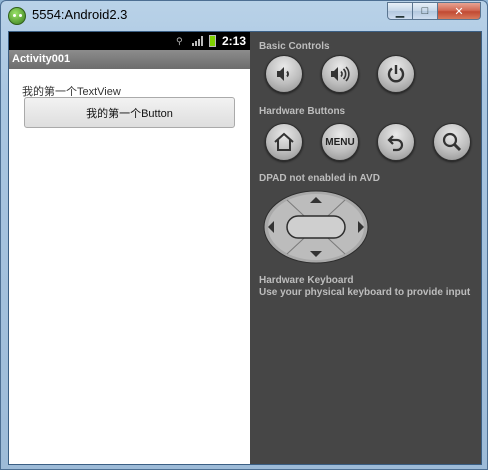 This screenshot has height=470, width=488. I want to click on battery-icon, so click(212, 41).